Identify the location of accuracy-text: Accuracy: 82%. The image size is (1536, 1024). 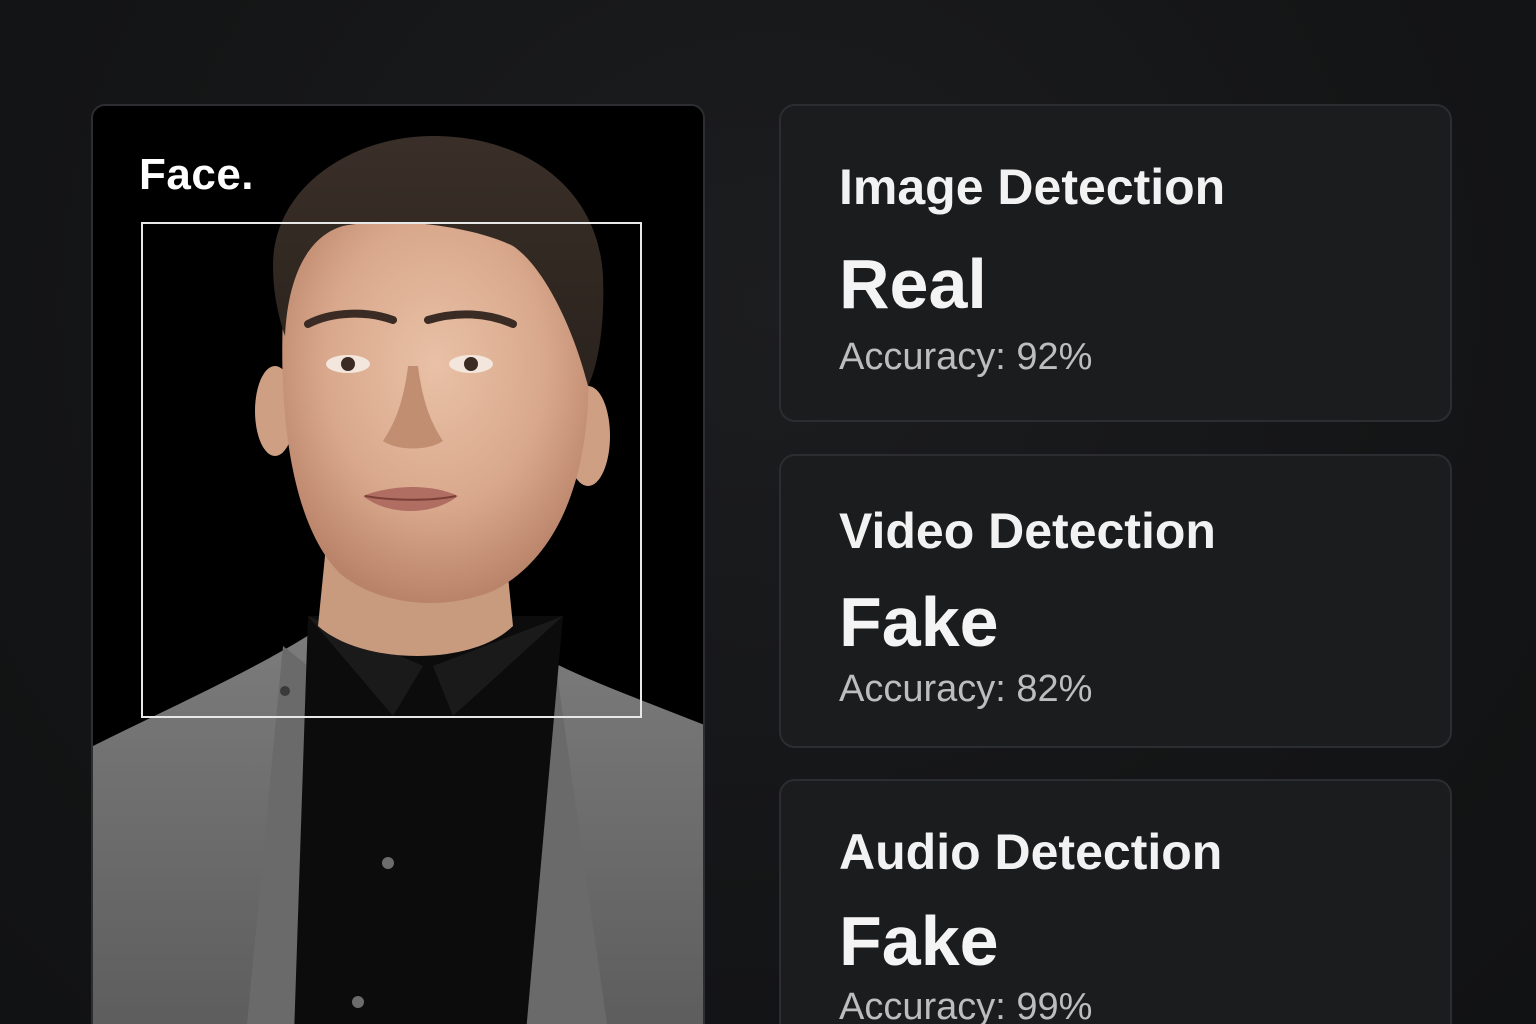
(966, 689).